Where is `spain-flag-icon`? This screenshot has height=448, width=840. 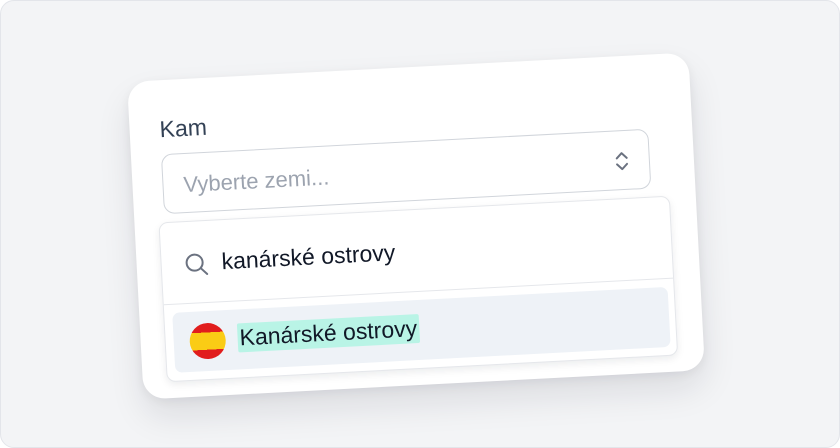
spain-flag-icon is located at coordinates (207, 341).